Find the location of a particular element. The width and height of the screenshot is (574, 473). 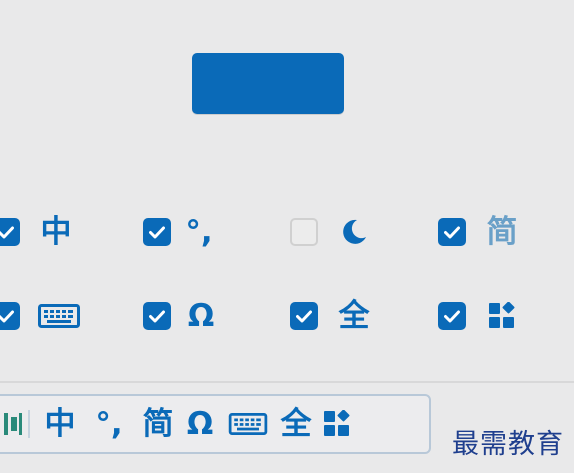

chinese-mode-checkbox is located at coordinates (10, 232).